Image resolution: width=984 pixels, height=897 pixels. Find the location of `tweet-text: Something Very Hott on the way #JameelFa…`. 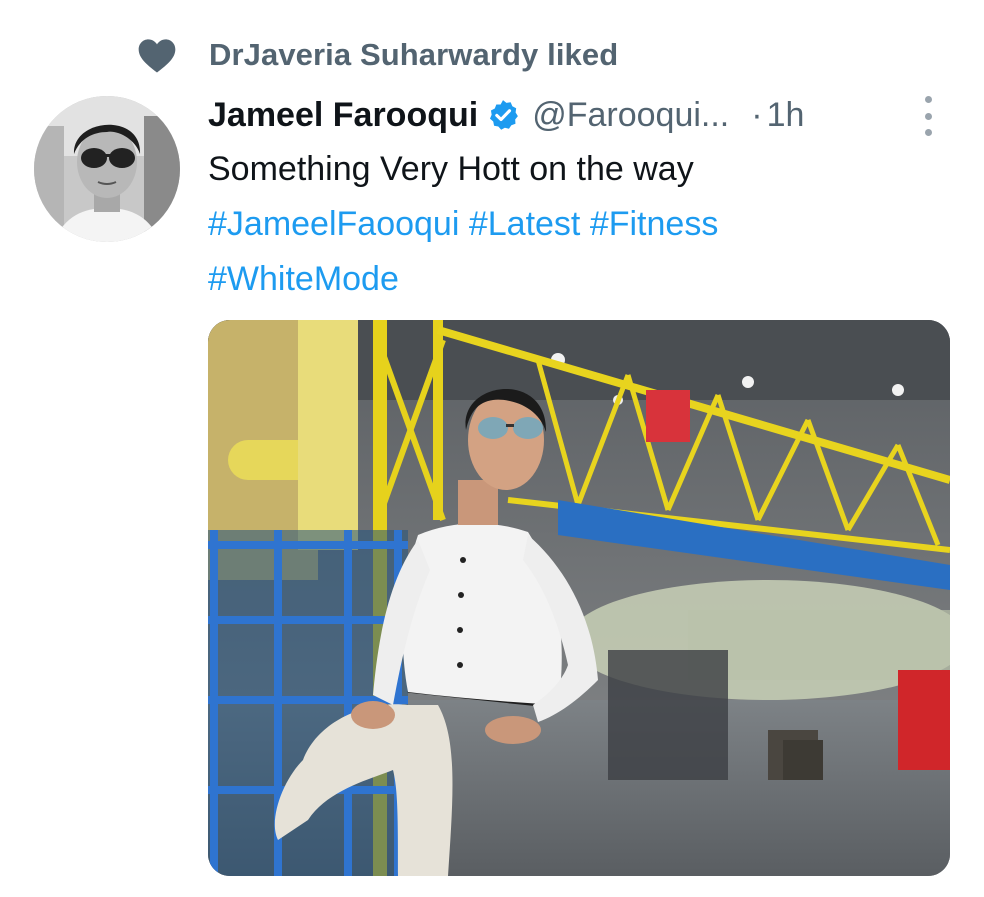

tweet-text: Something Very Hott on the way #JameelFa… is located at coordinates (558, 224).